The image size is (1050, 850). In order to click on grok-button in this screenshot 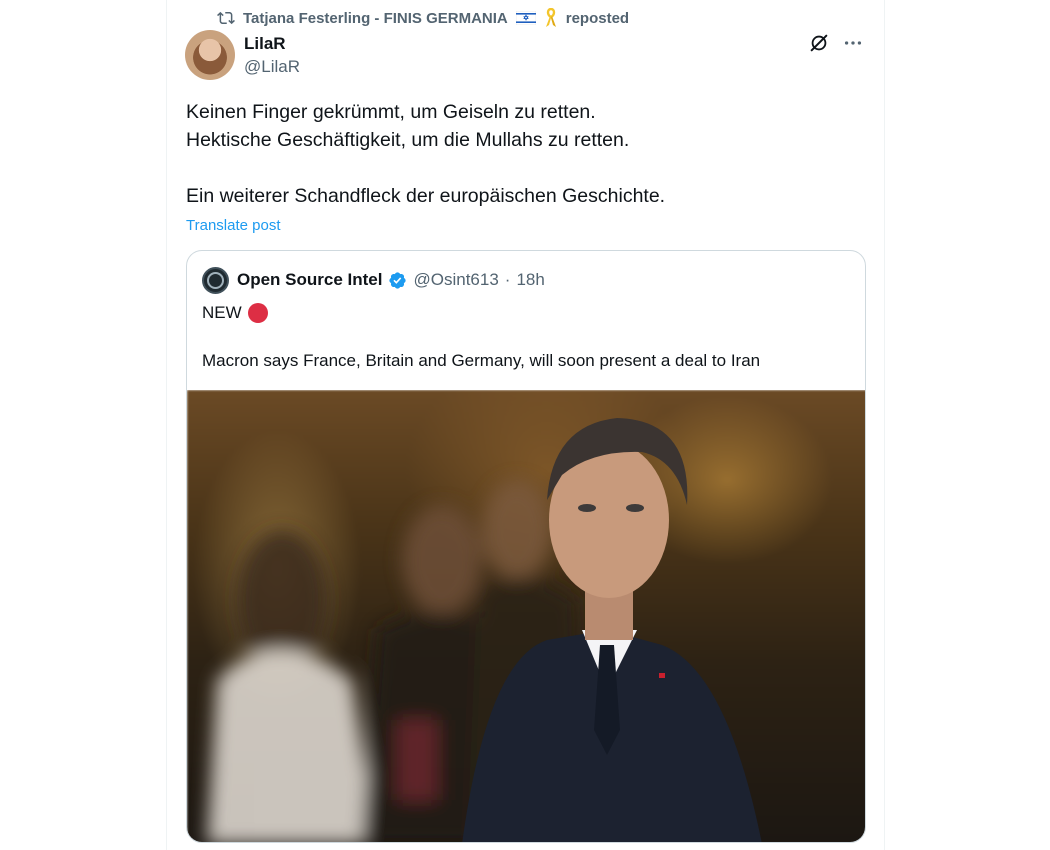, I will do `click(819, 43)`.